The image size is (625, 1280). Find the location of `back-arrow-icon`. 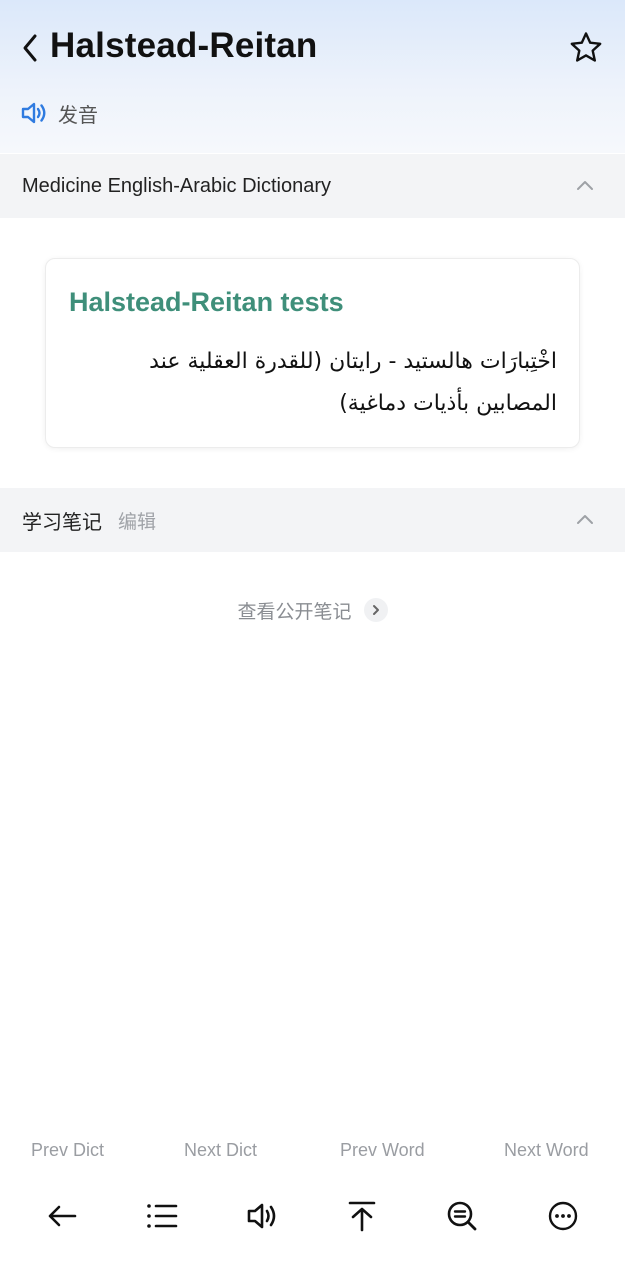

back-arrow-icon is located at coordinates (30, 48).